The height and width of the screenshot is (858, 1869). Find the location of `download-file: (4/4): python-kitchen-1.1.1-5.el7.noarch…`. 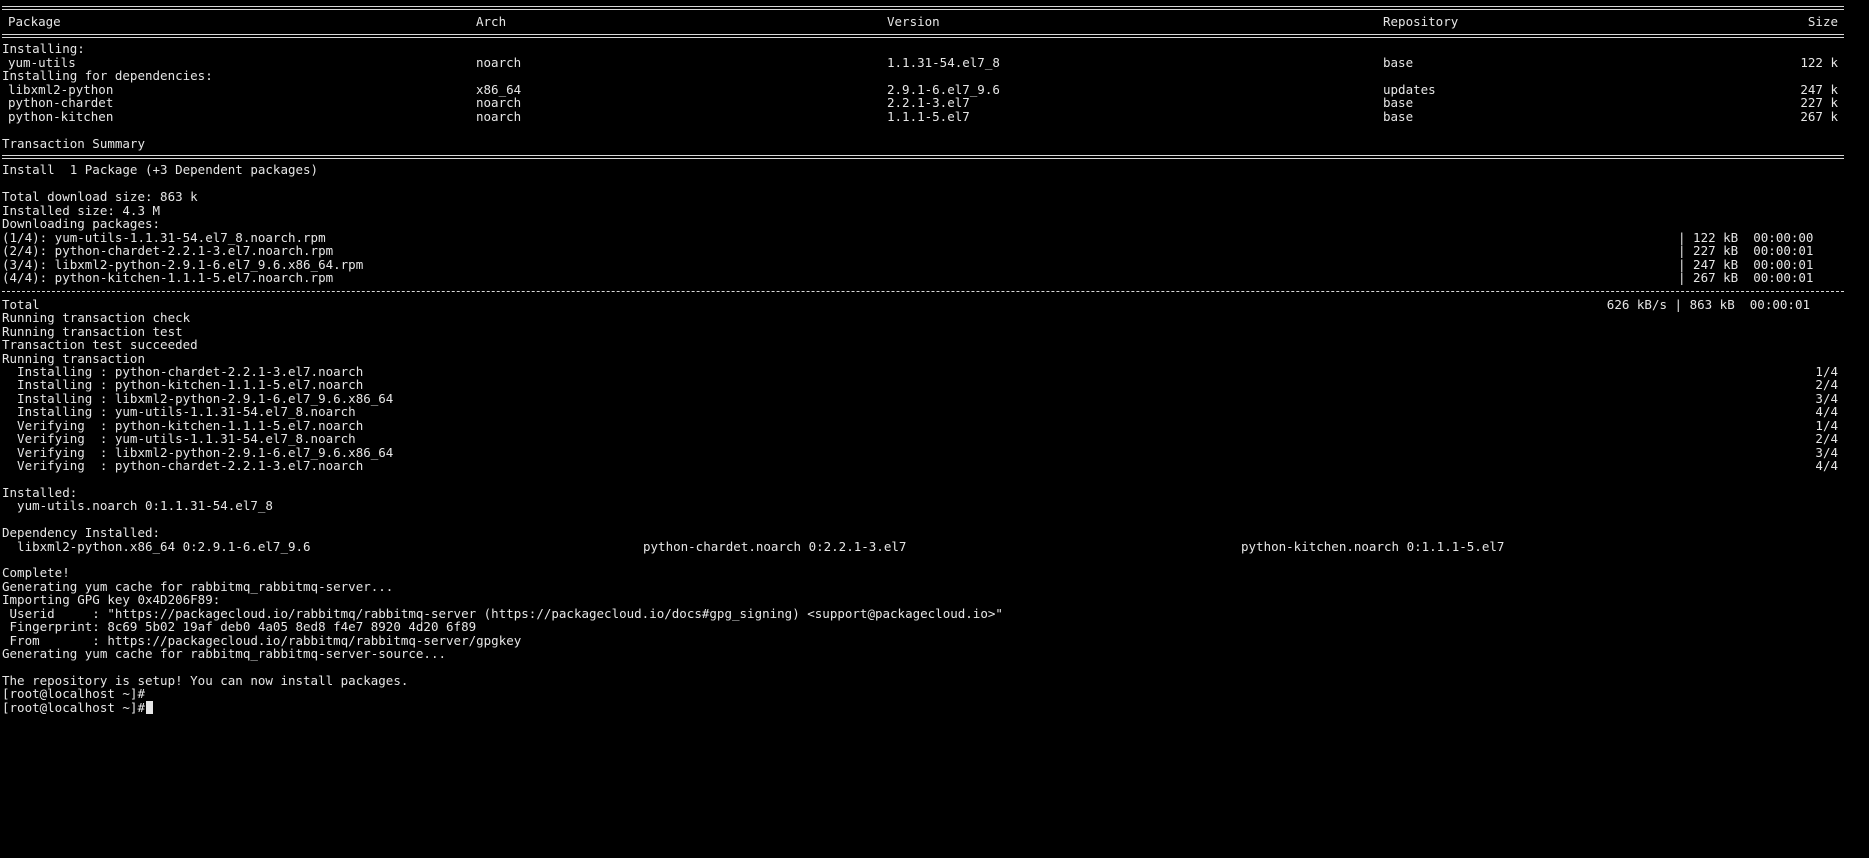

download-file: (4/4): python-kitchen-1.1.1-5.el7.noarch… is located at coordinates (168, 277).